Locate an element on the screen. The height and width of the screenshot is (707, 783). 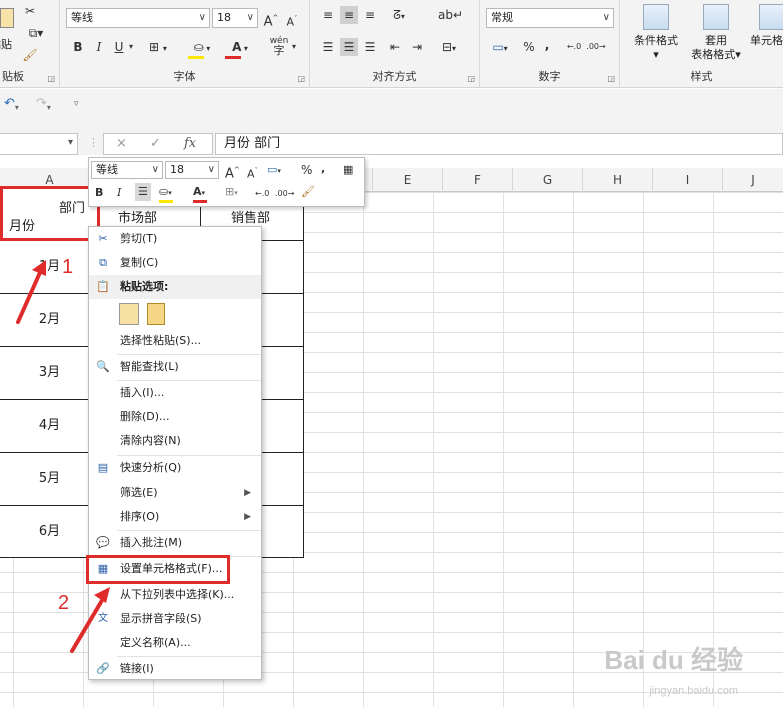
month-6: 6月 is located at coordinates (49, 531).